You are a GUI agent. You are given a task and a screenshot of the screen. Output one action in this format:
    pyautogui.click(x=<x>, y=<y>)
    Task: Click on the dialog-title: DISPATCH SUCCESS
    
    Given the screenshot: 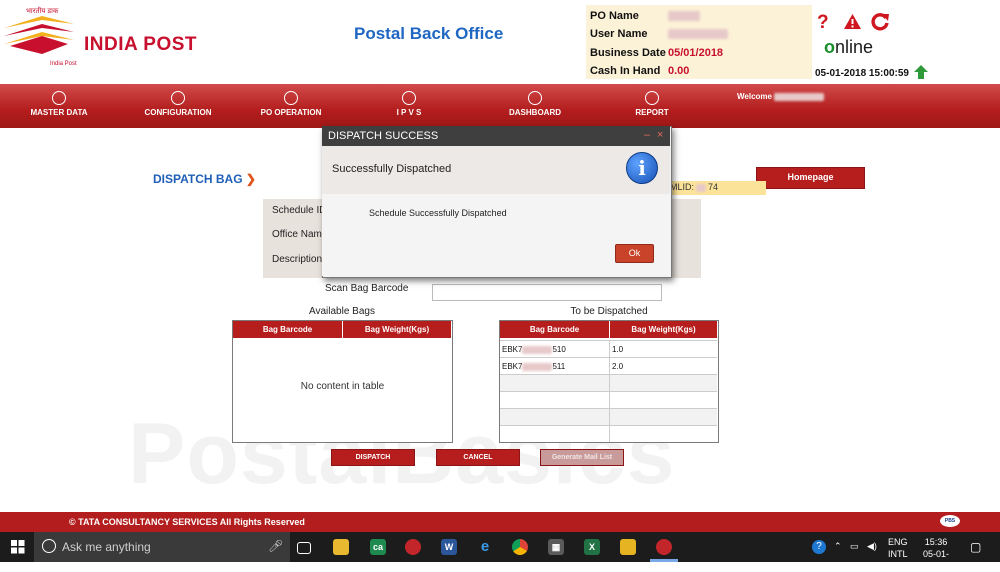 What is the action you would take?
    pyautogui.click(x=383, y=136)
    